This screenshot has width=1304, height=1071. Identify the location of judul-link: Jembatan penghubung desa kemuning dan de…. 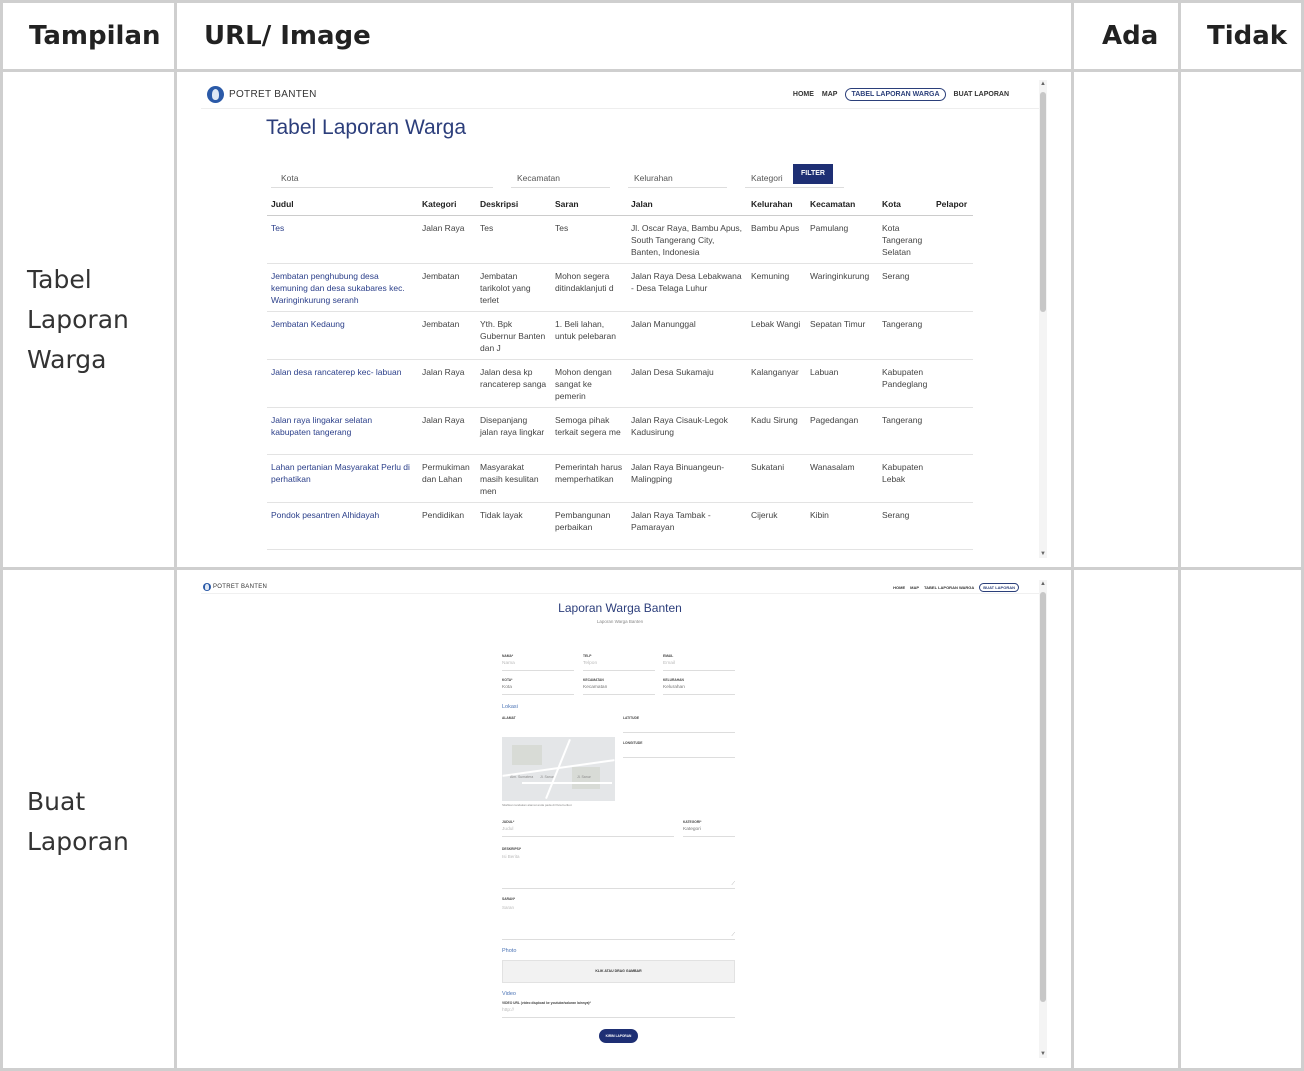
(342, 287).